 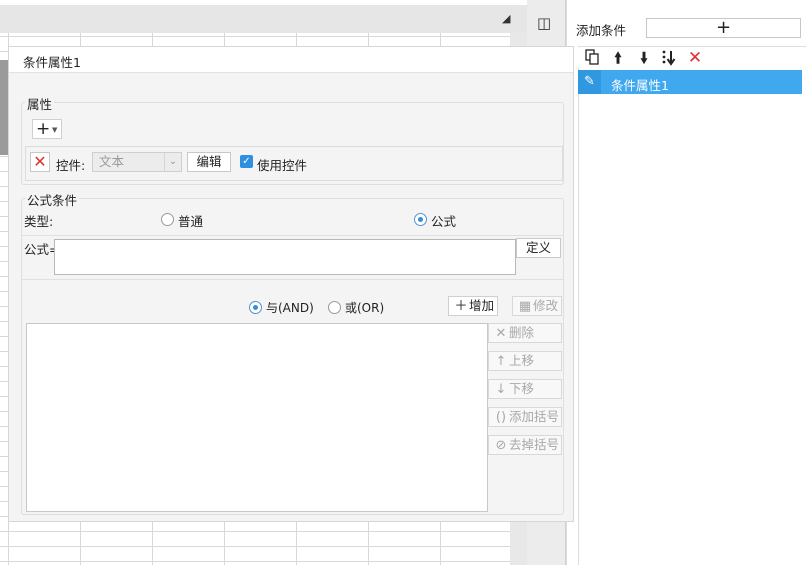 What do you see at coordinates (522, 332) in the screenshot?
I see `delete-button-label: 删除` at bounding box center [522, 332].